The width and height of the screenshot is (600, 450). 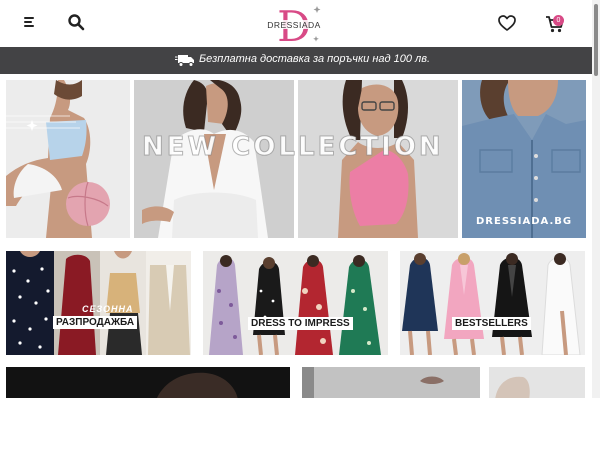 I want to click on delivery-truck-icon, so click(x=184, y=61).